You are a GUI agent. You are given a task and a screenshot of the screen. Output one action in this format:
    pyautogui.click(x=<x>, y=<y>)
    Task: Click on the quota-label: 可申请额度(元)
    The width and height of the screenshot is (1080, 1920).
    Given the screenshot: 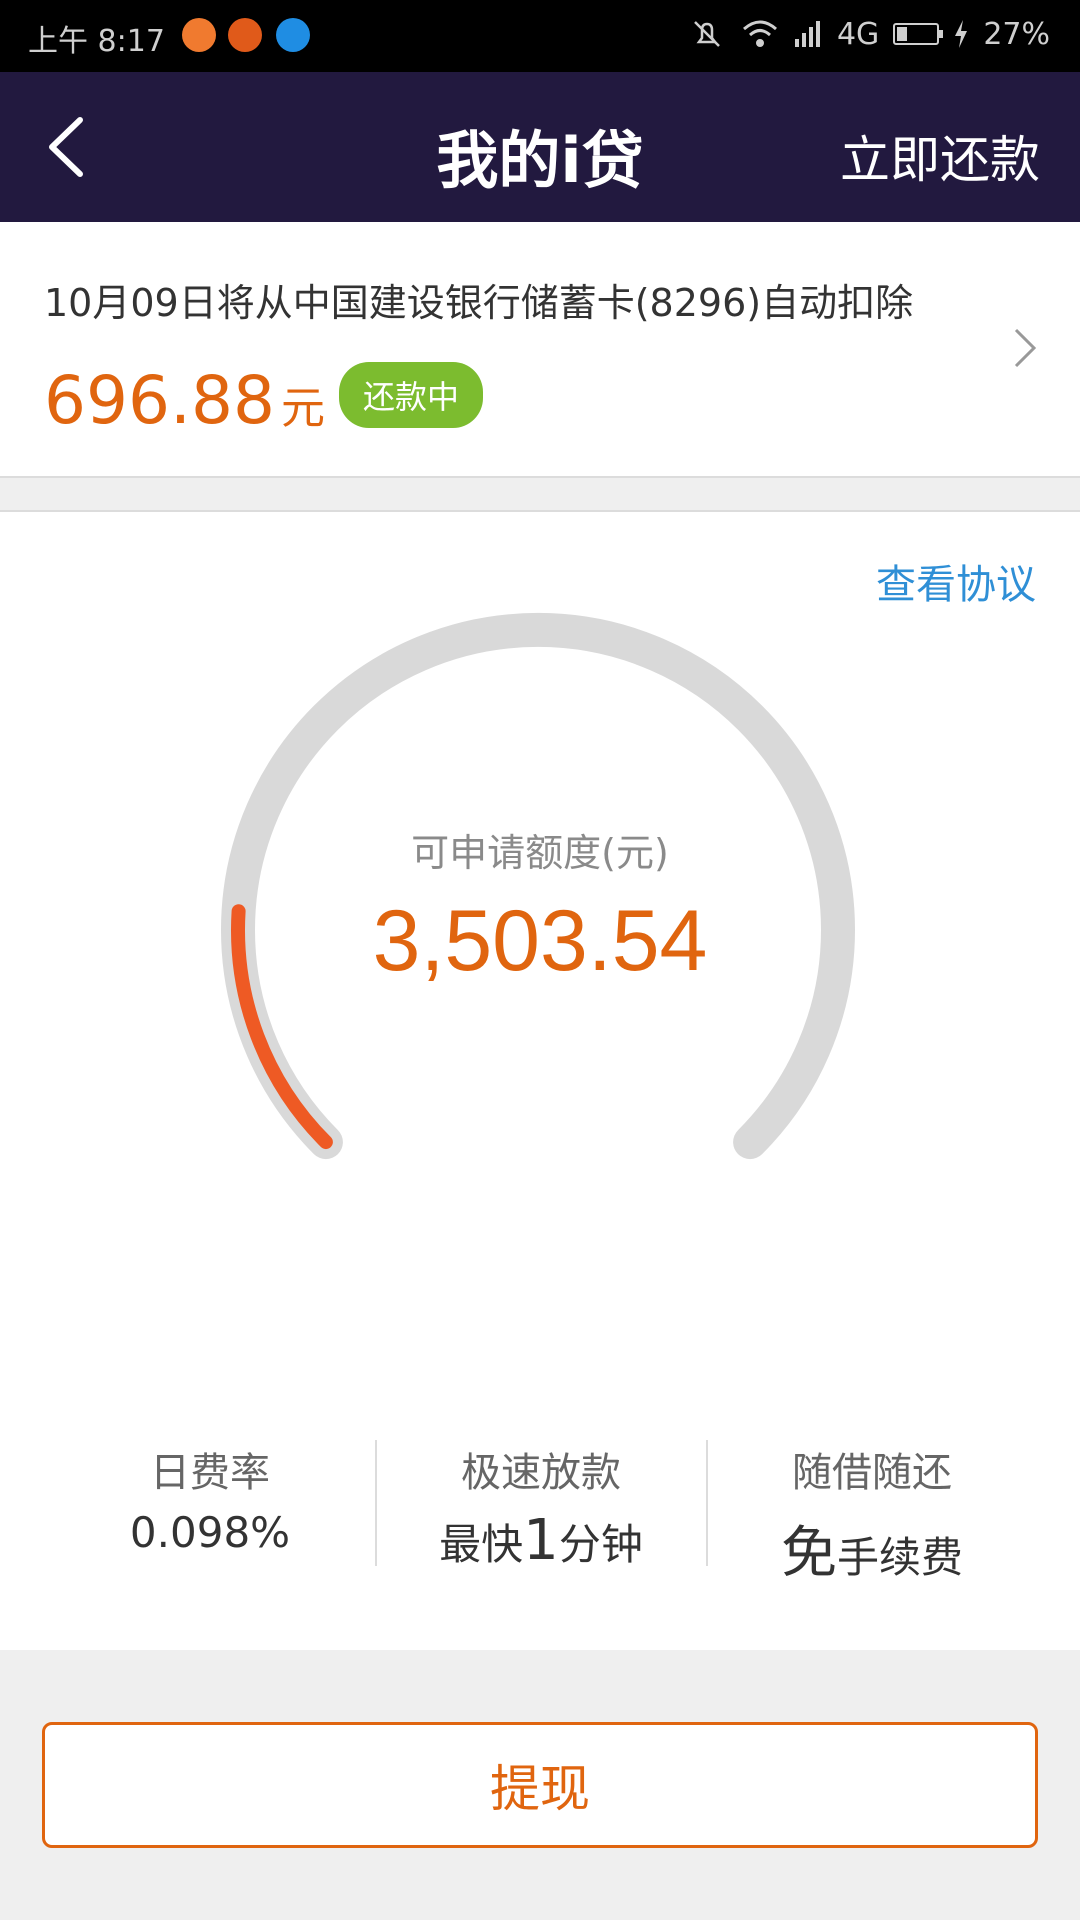 What is the action you would take?
    pyautogui.click(x=540, y=853)
    